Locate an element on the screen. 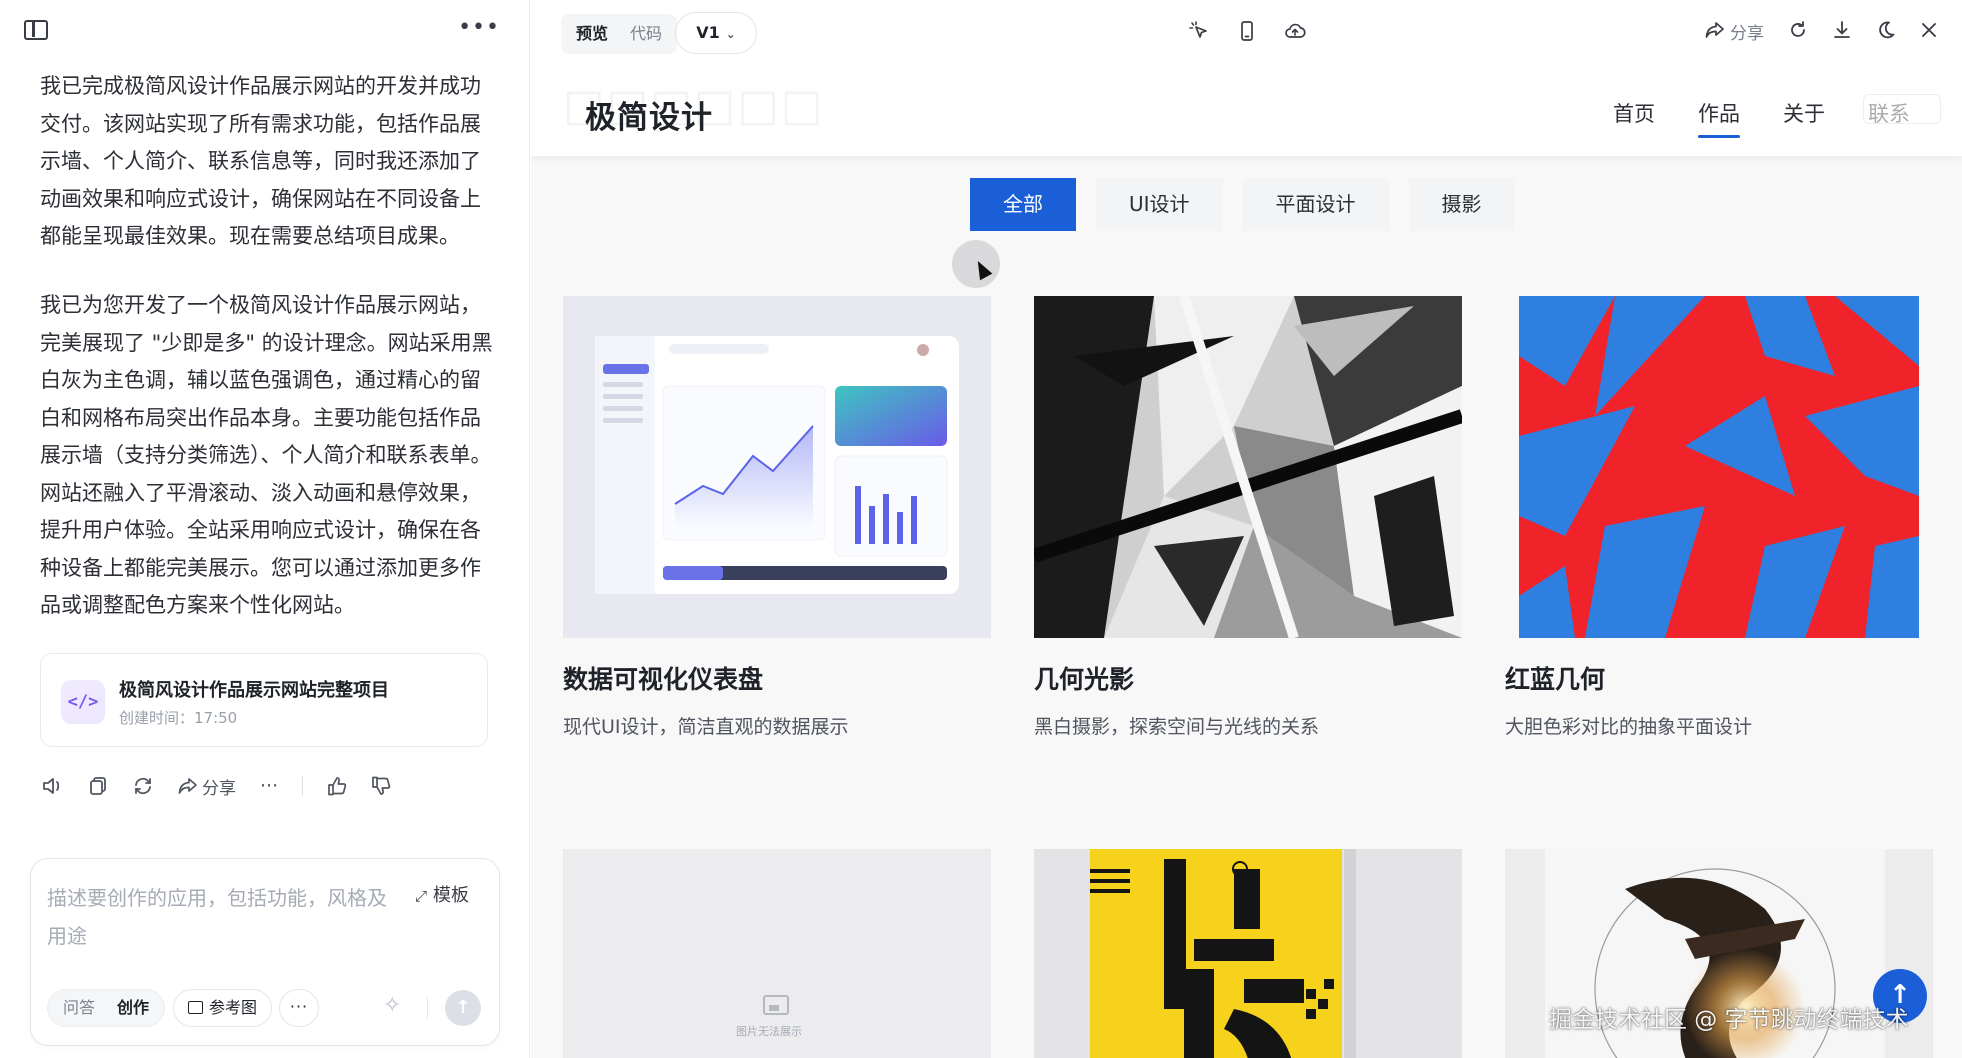 Image resolution: width=1962 pixels, height=1058 pixels. version-label: V1 is located at coordinates (708, 32).